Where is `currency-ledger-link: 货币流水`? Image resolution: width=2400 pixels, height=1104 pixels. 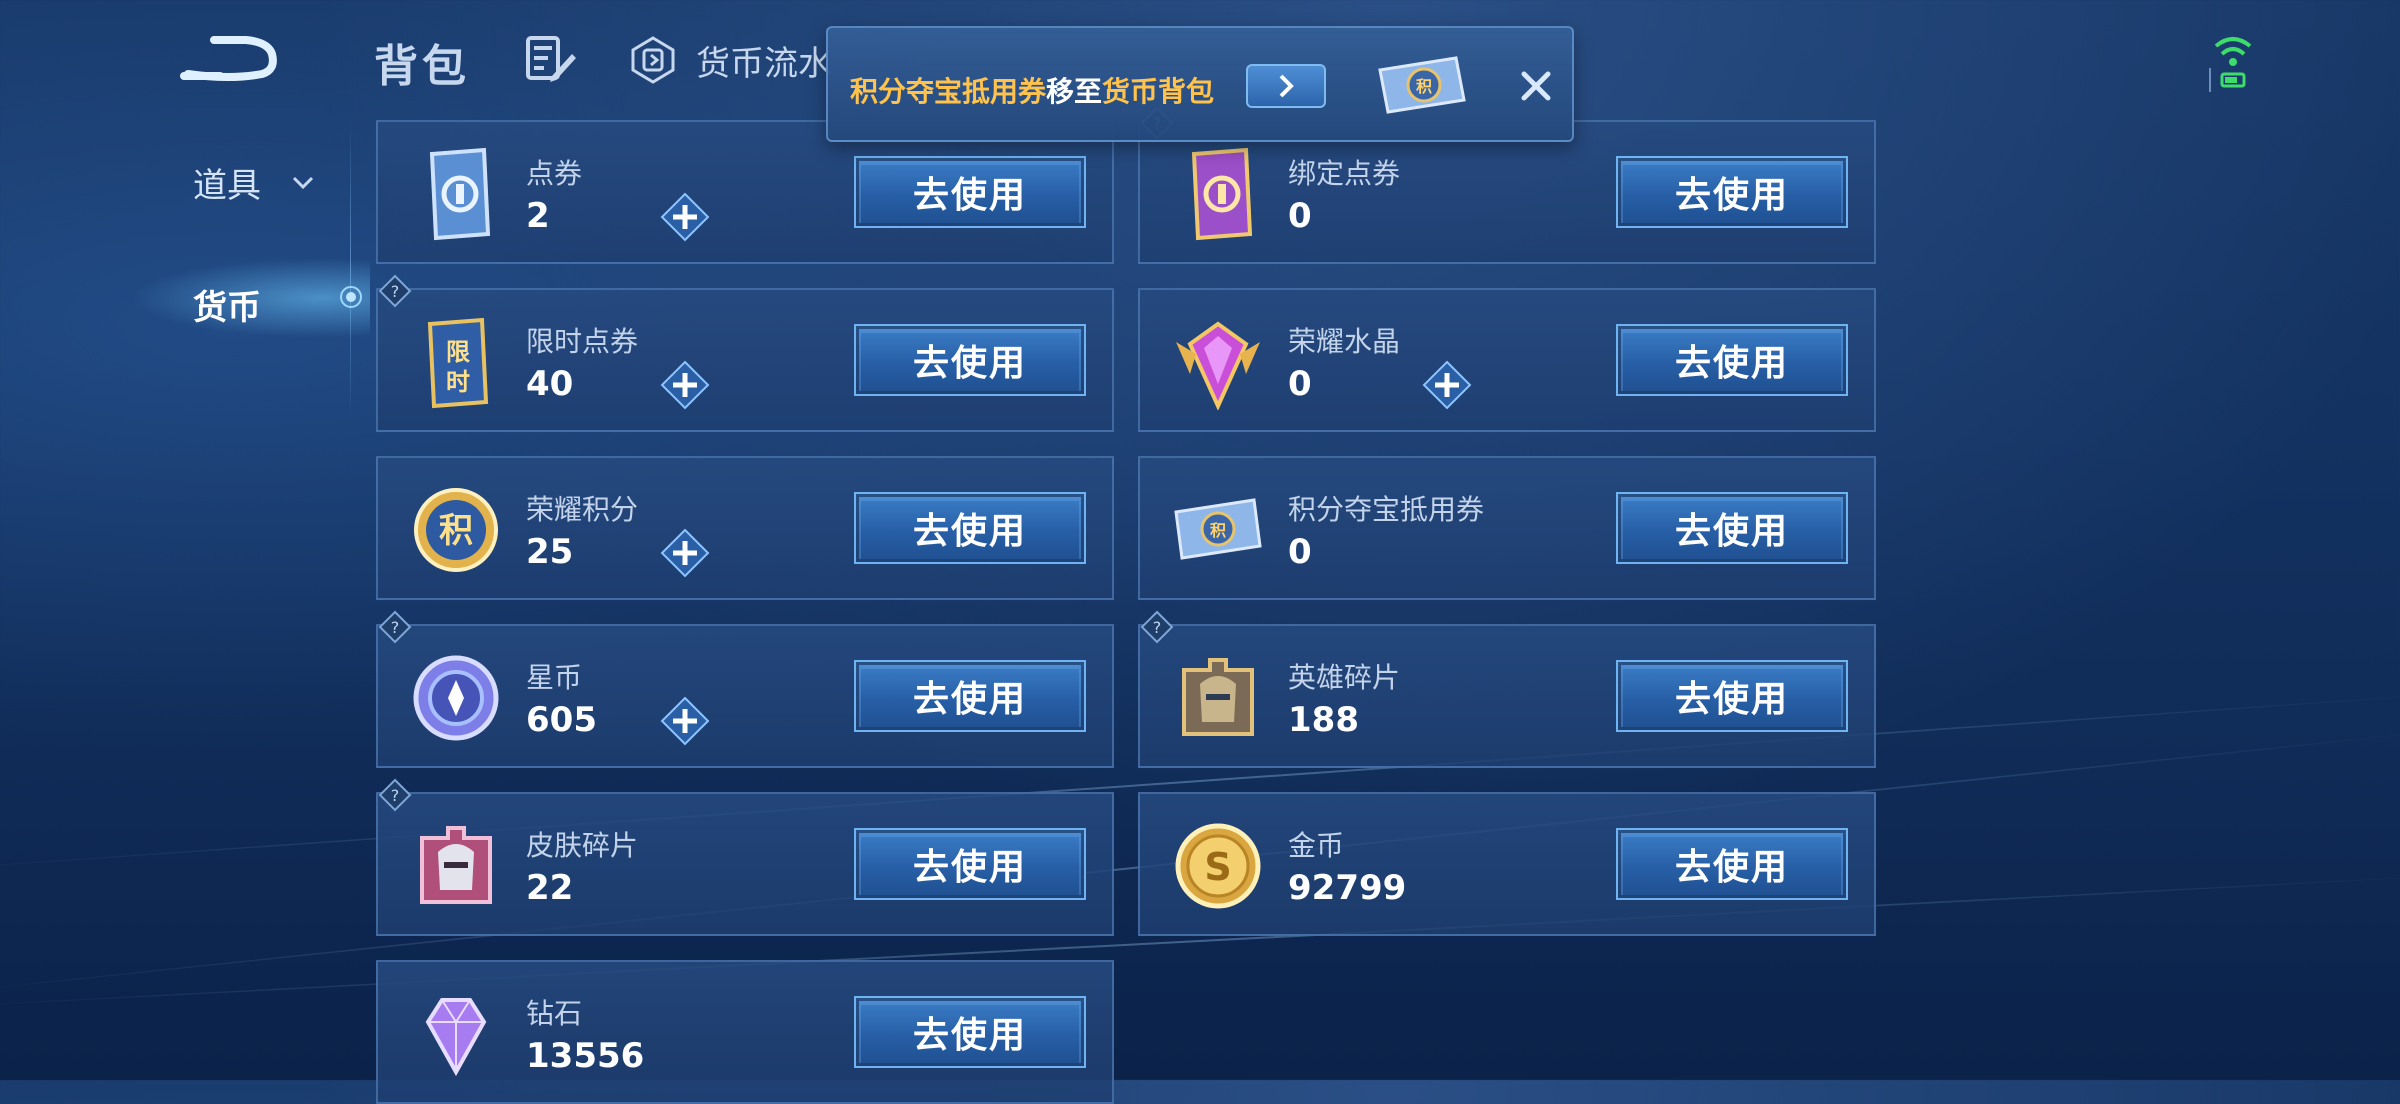 currency-ledger-link: 货币流水 is located at coordinates (730, 60).